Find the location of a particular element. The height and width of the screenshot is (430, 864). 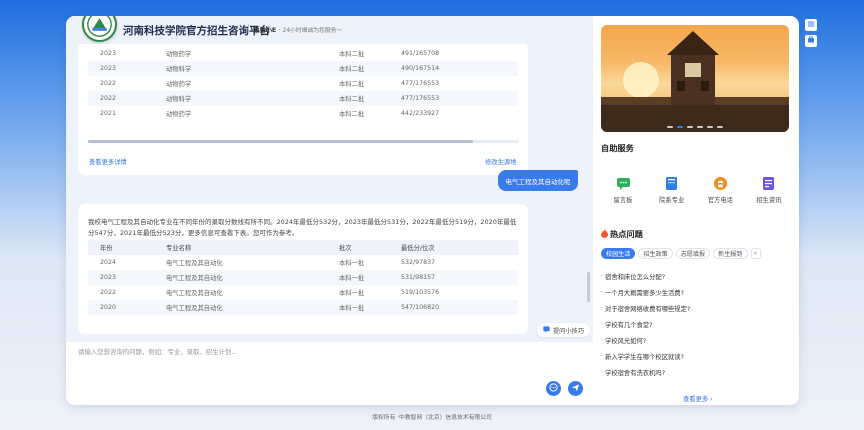

service-label: 招生资讯 is located at coordinates (769, 200).